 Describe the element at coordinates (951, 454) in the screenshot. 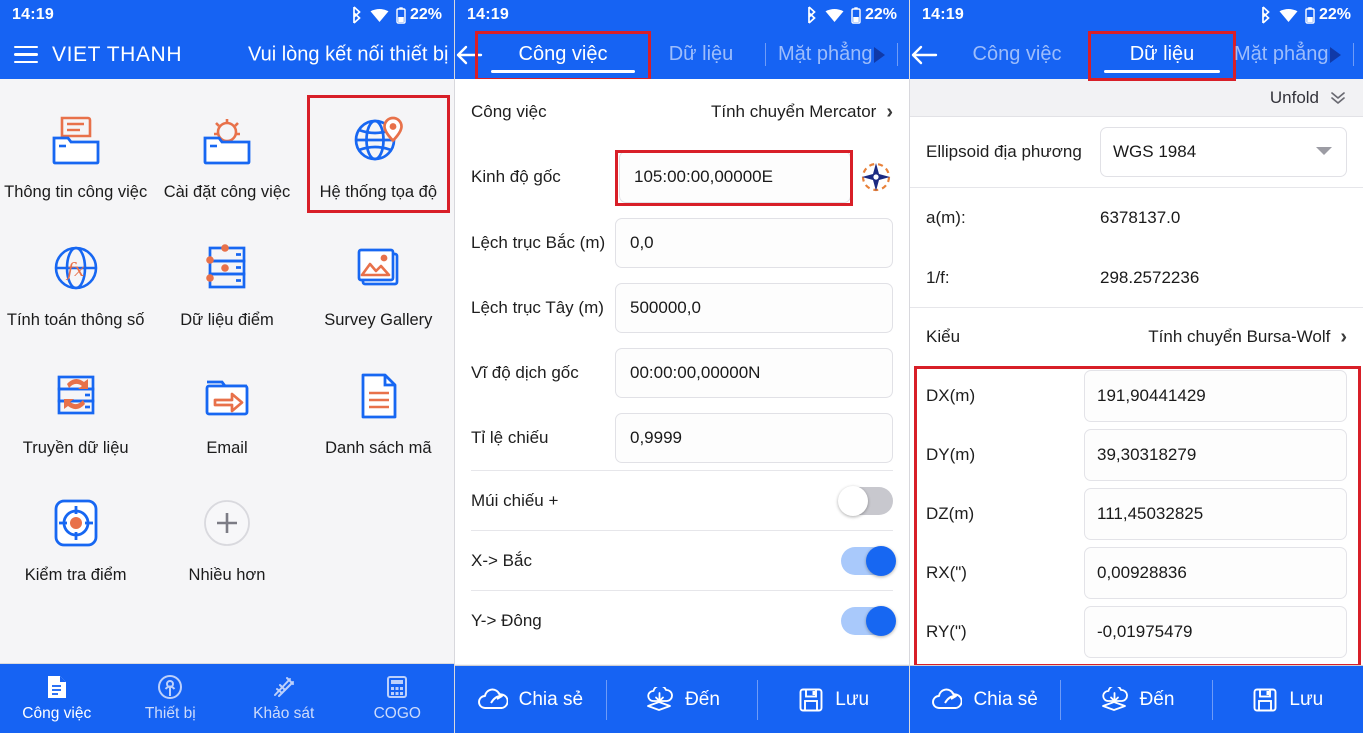

I see `row-label: DY(m)` at that location.